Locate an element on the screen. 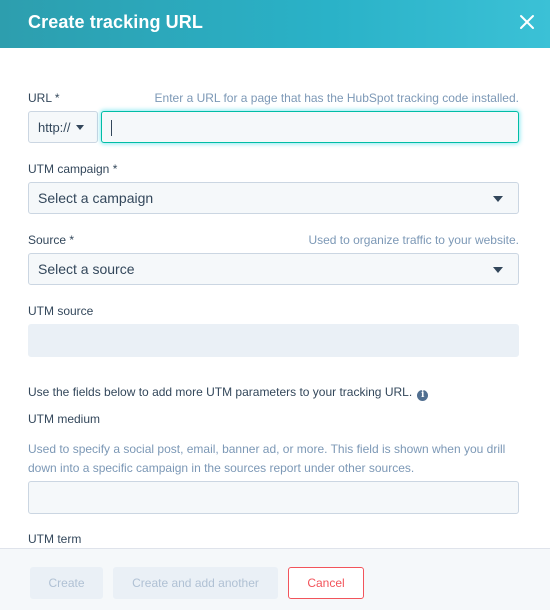 This screenshot has width=550, height=610. text-cursor is located at coordinates (111, 128).